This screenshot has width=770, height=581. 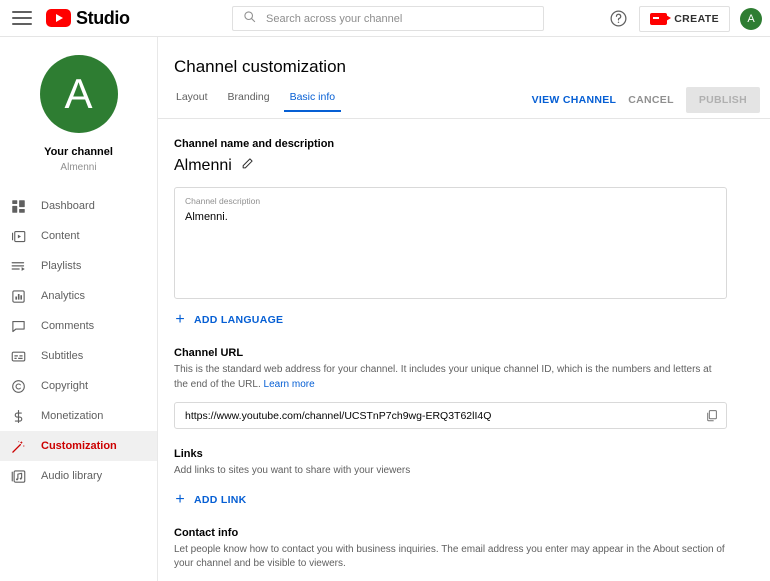 What do you see at coordinates (65, 386) in the screenshot?
I see `sidebar-item-label: Copyright` at bounding box center [65, 386].